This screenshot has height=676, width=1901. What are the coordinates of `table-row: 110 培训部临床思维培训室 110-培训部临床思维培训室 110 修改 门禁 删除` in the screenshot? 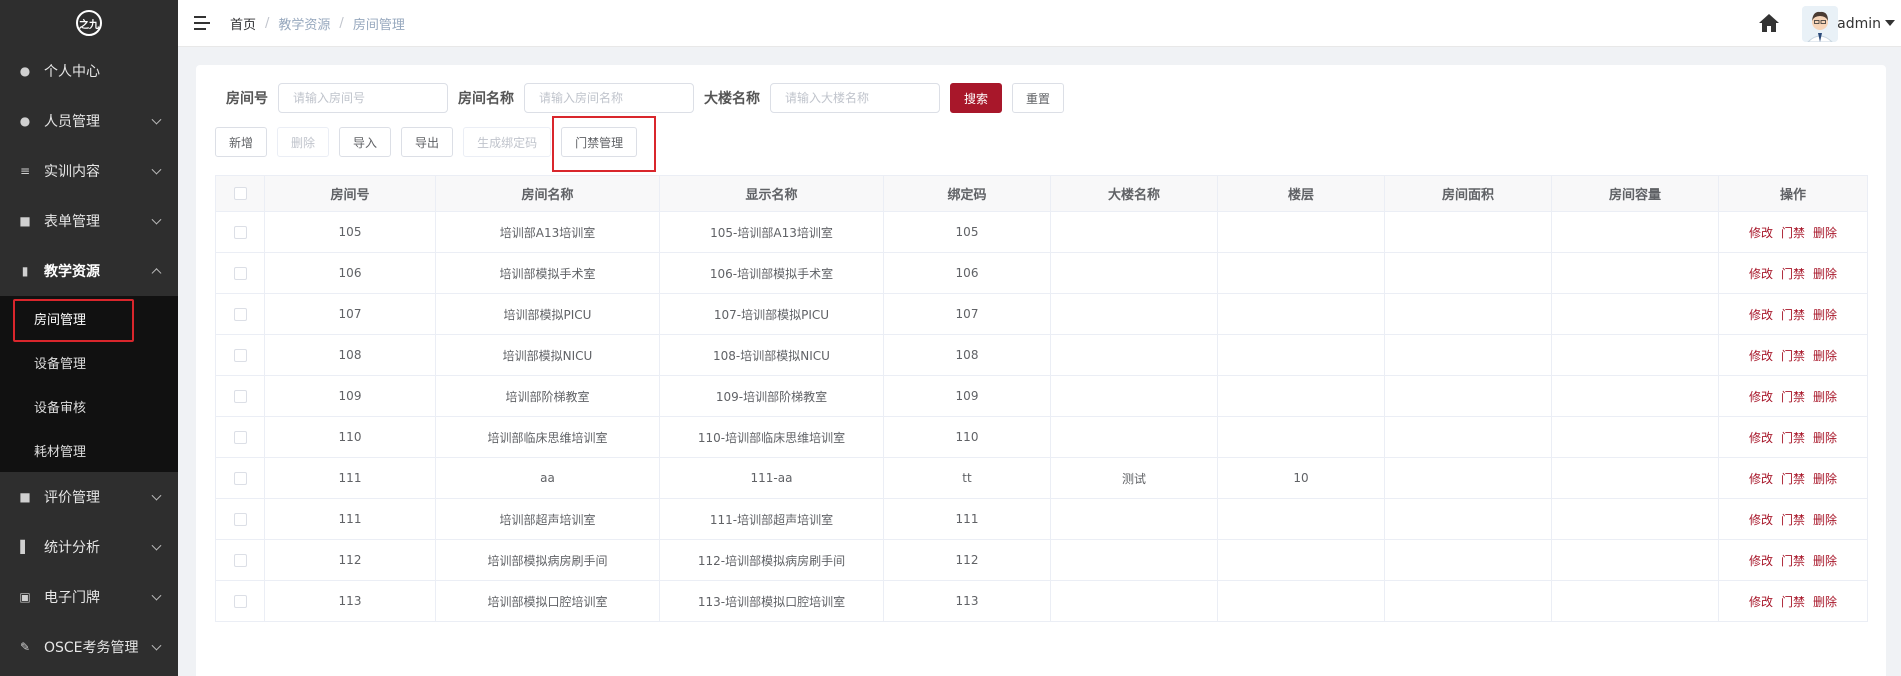 It's located at (1041, 437).